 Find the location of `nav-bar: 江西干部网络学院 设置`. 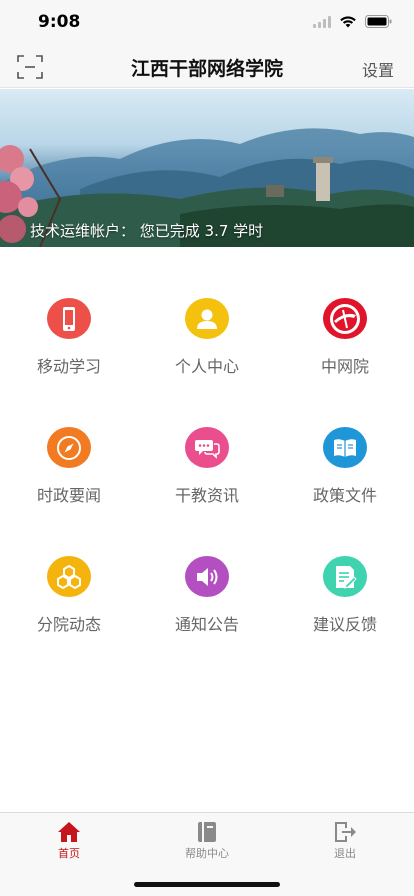

nav-bar: 江西干部网络学院 设置 is located at coordinates (207, 66).